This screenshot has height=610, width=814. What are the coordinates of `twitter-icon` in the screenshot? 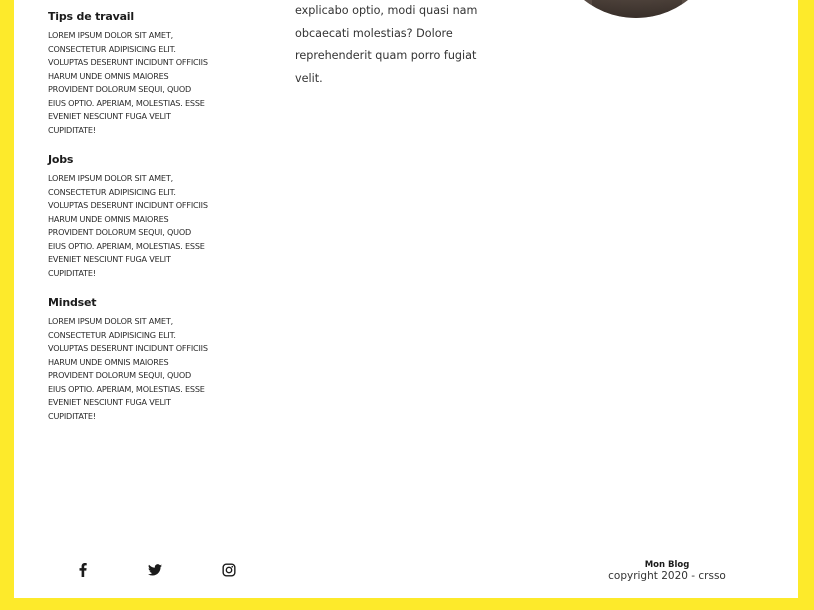 It's located at (155, 570).